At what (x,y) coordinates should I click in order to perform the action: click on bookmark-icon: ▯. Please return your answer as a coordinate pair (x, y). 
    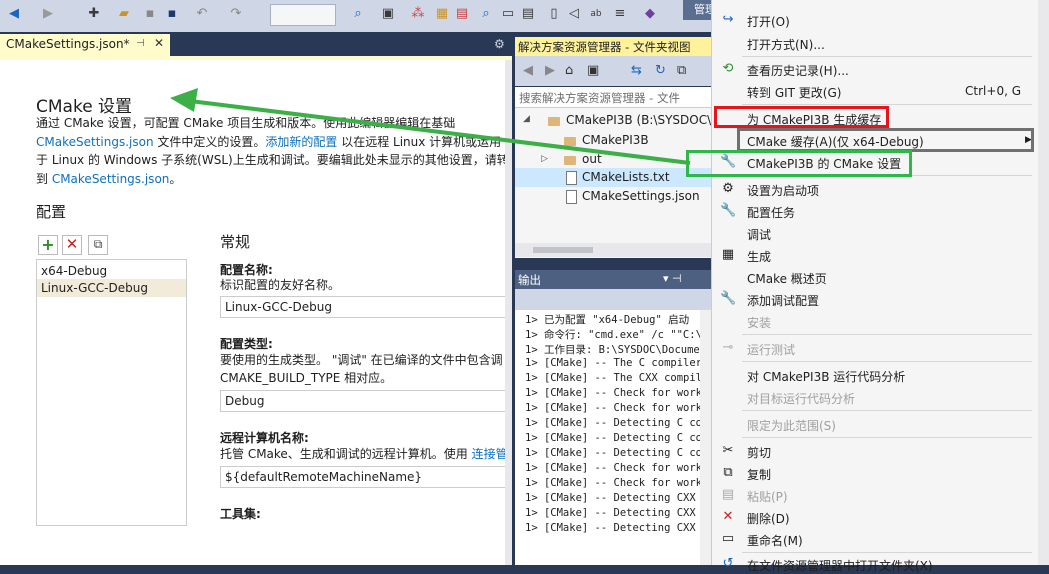
    Looking at the image, I should click on (554, 14).